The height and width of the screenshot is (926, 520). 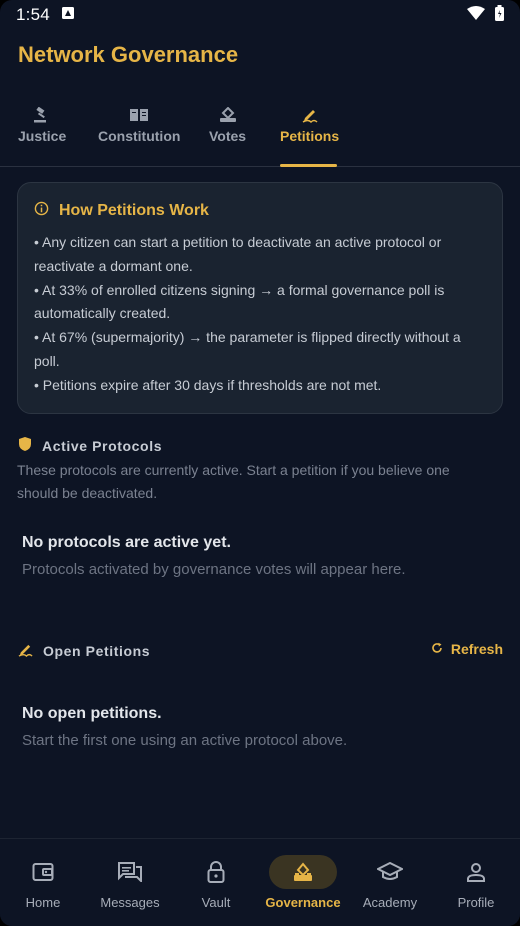 I want to click on info-line: reactivate a dormant one., so click(x=113, y=265).